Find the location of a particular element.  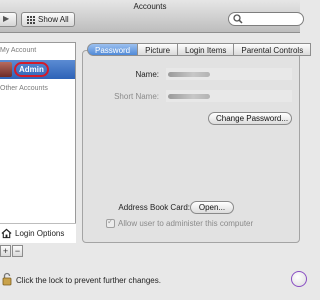

show-all-label: Show All is located at coordinates (53, 19).